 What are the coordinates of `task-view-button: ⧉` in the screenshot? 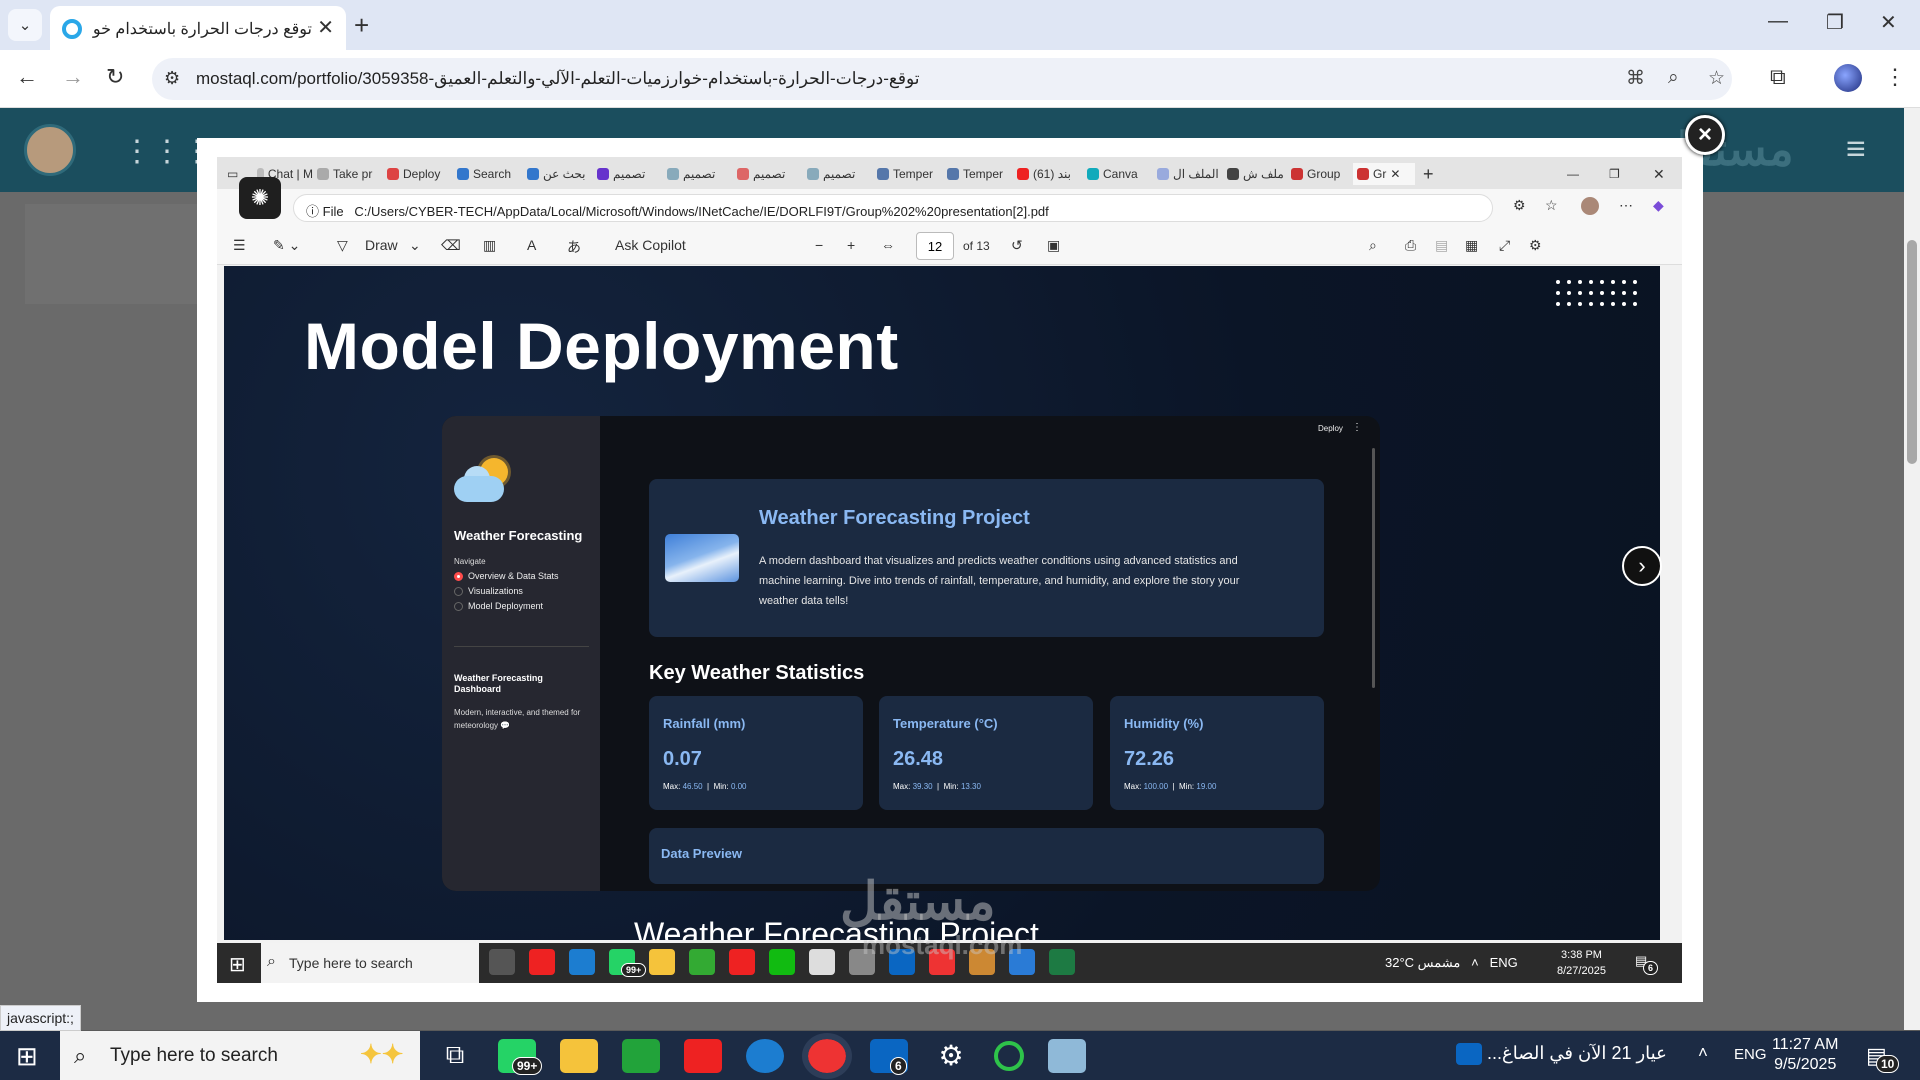 It's located at (455, 1056).